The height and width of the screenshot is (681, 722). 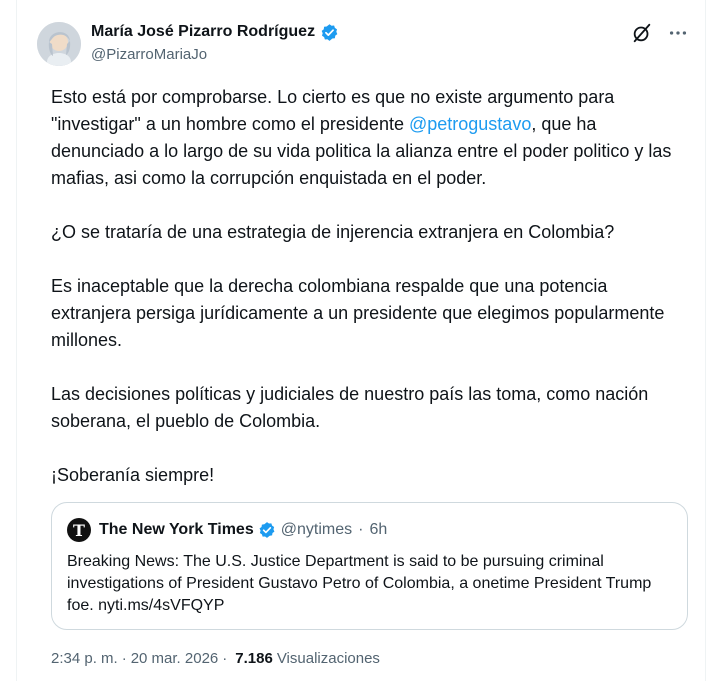 What do you see at coordinates (328, 658) in the screenshot?
I see `views-label: Visualizaciones` at bounding box center [328, 658].